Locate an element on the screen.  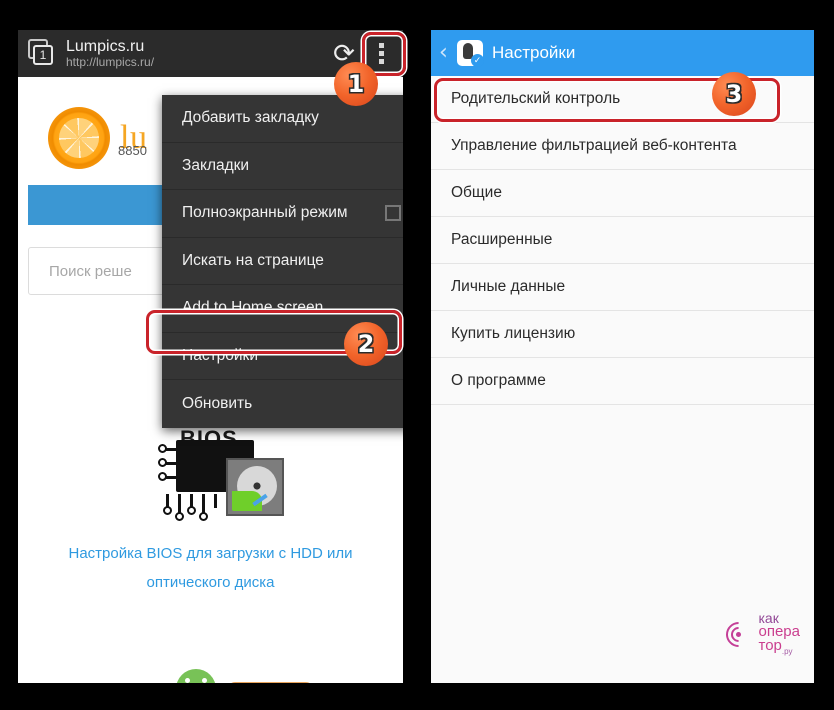
menu-item-label: Добавить закладку is located at coordinates (250, 118).